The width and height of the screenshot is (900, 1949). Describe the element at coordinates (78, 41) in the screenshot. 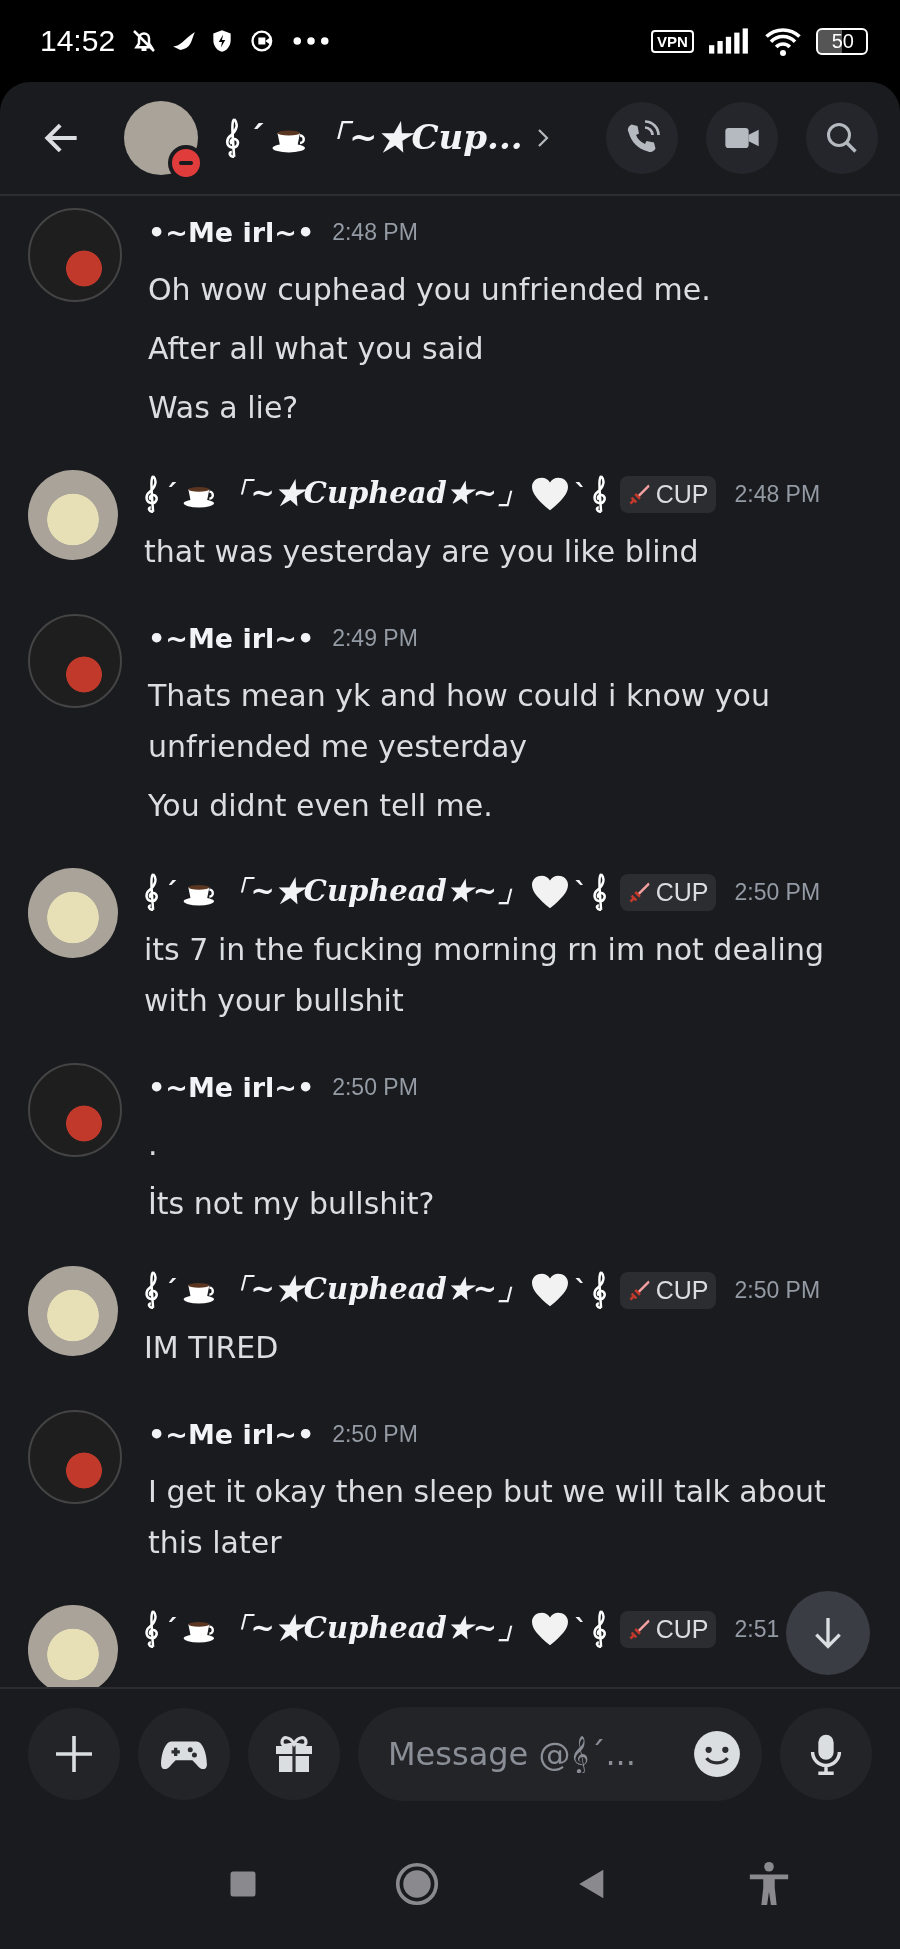

I see `clock: 14:52` at that location.